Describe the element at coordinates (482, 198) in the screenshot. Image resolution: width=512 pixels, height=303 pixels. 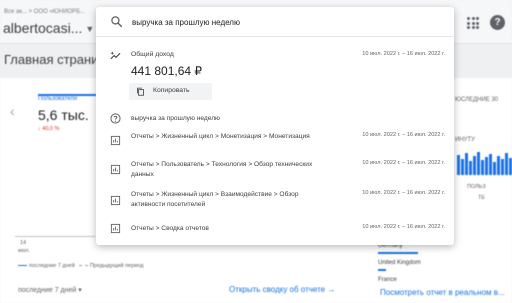
I see `realtime-caption: ТЕ` at that location.